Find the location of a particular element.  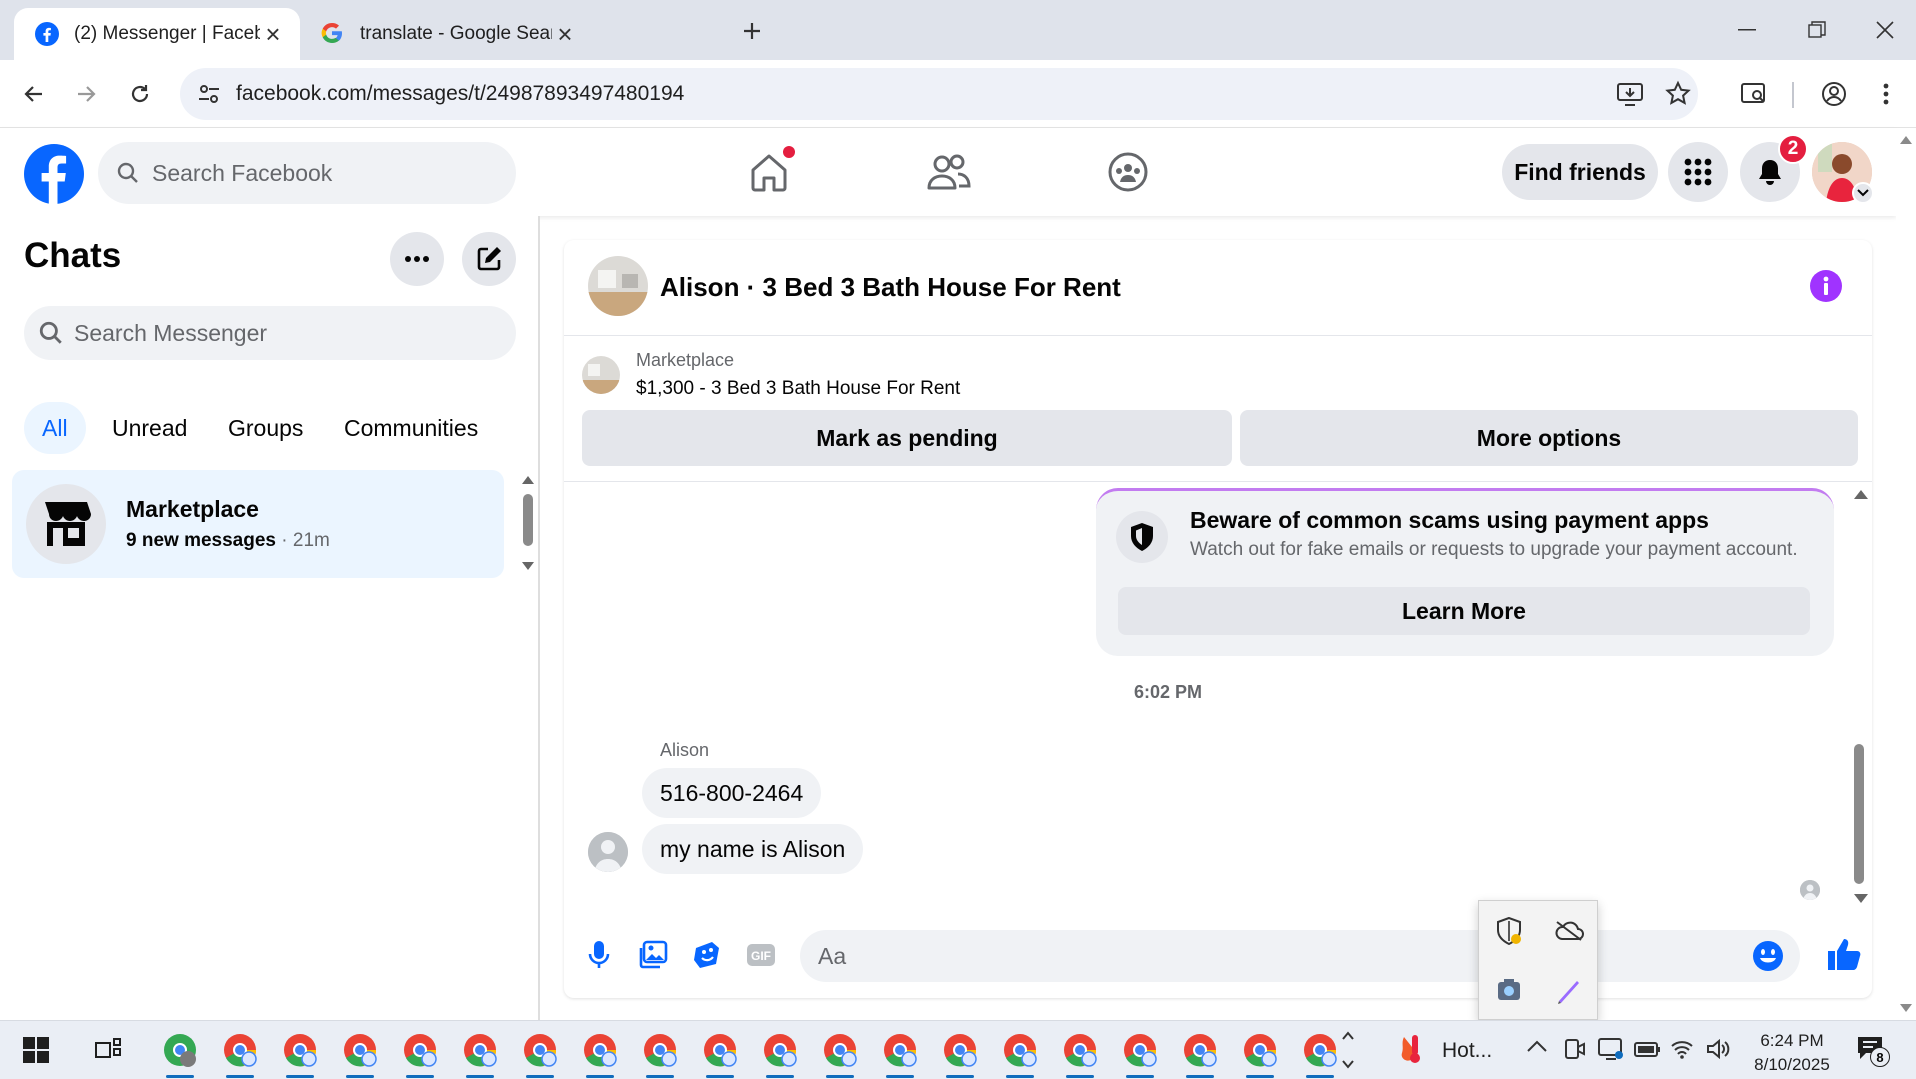

new-message-button is located at coordinates (489, 259).